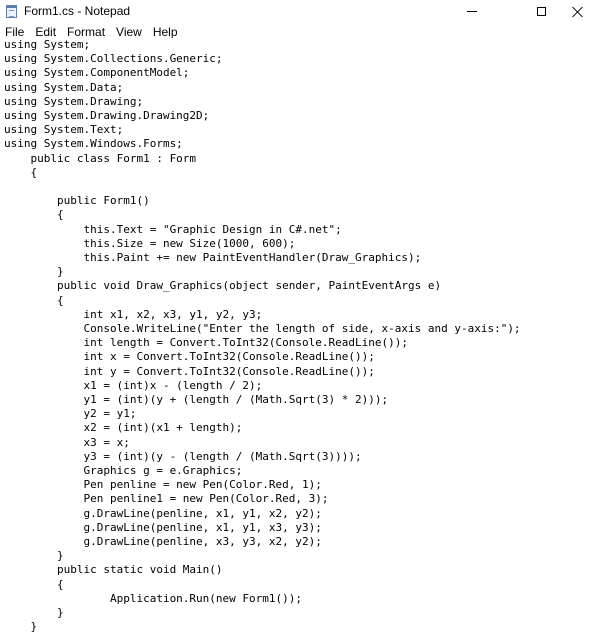 The image size is (589, 640). I want to click on code-line: x1 = (int)x - (length / 2);, so click(133, 385).